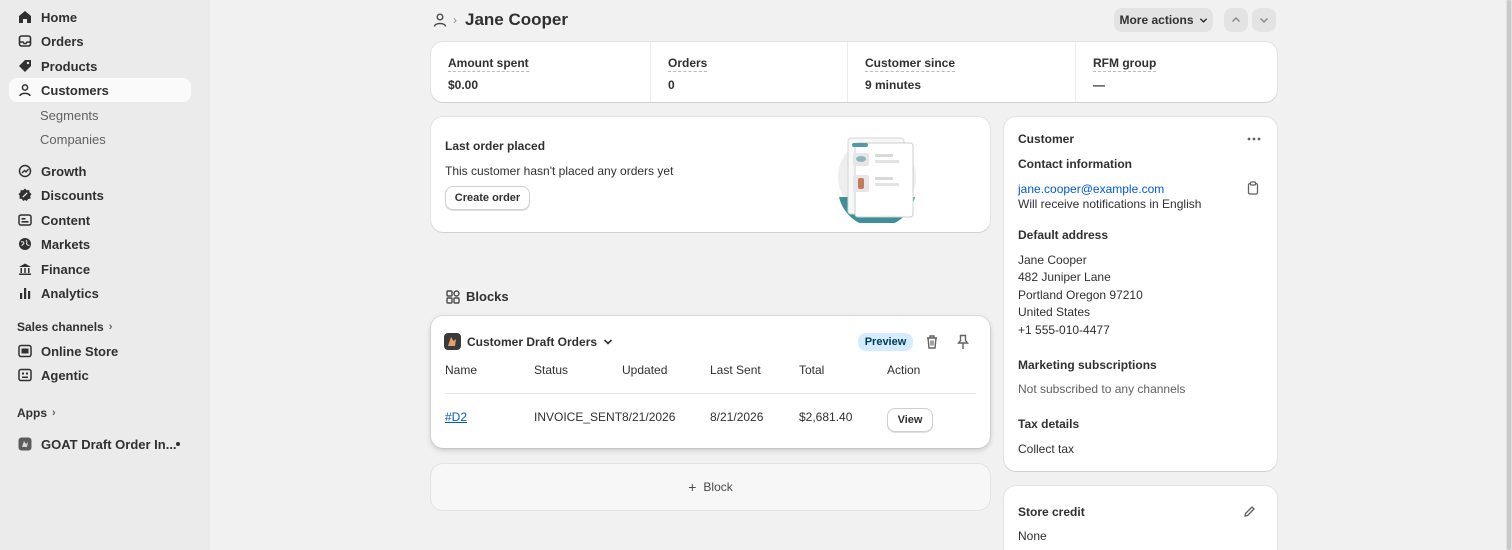 Image resolution: width=1512 pixels, height=550 pixels. I want to click on plus-icon: +, so click(692, 487).